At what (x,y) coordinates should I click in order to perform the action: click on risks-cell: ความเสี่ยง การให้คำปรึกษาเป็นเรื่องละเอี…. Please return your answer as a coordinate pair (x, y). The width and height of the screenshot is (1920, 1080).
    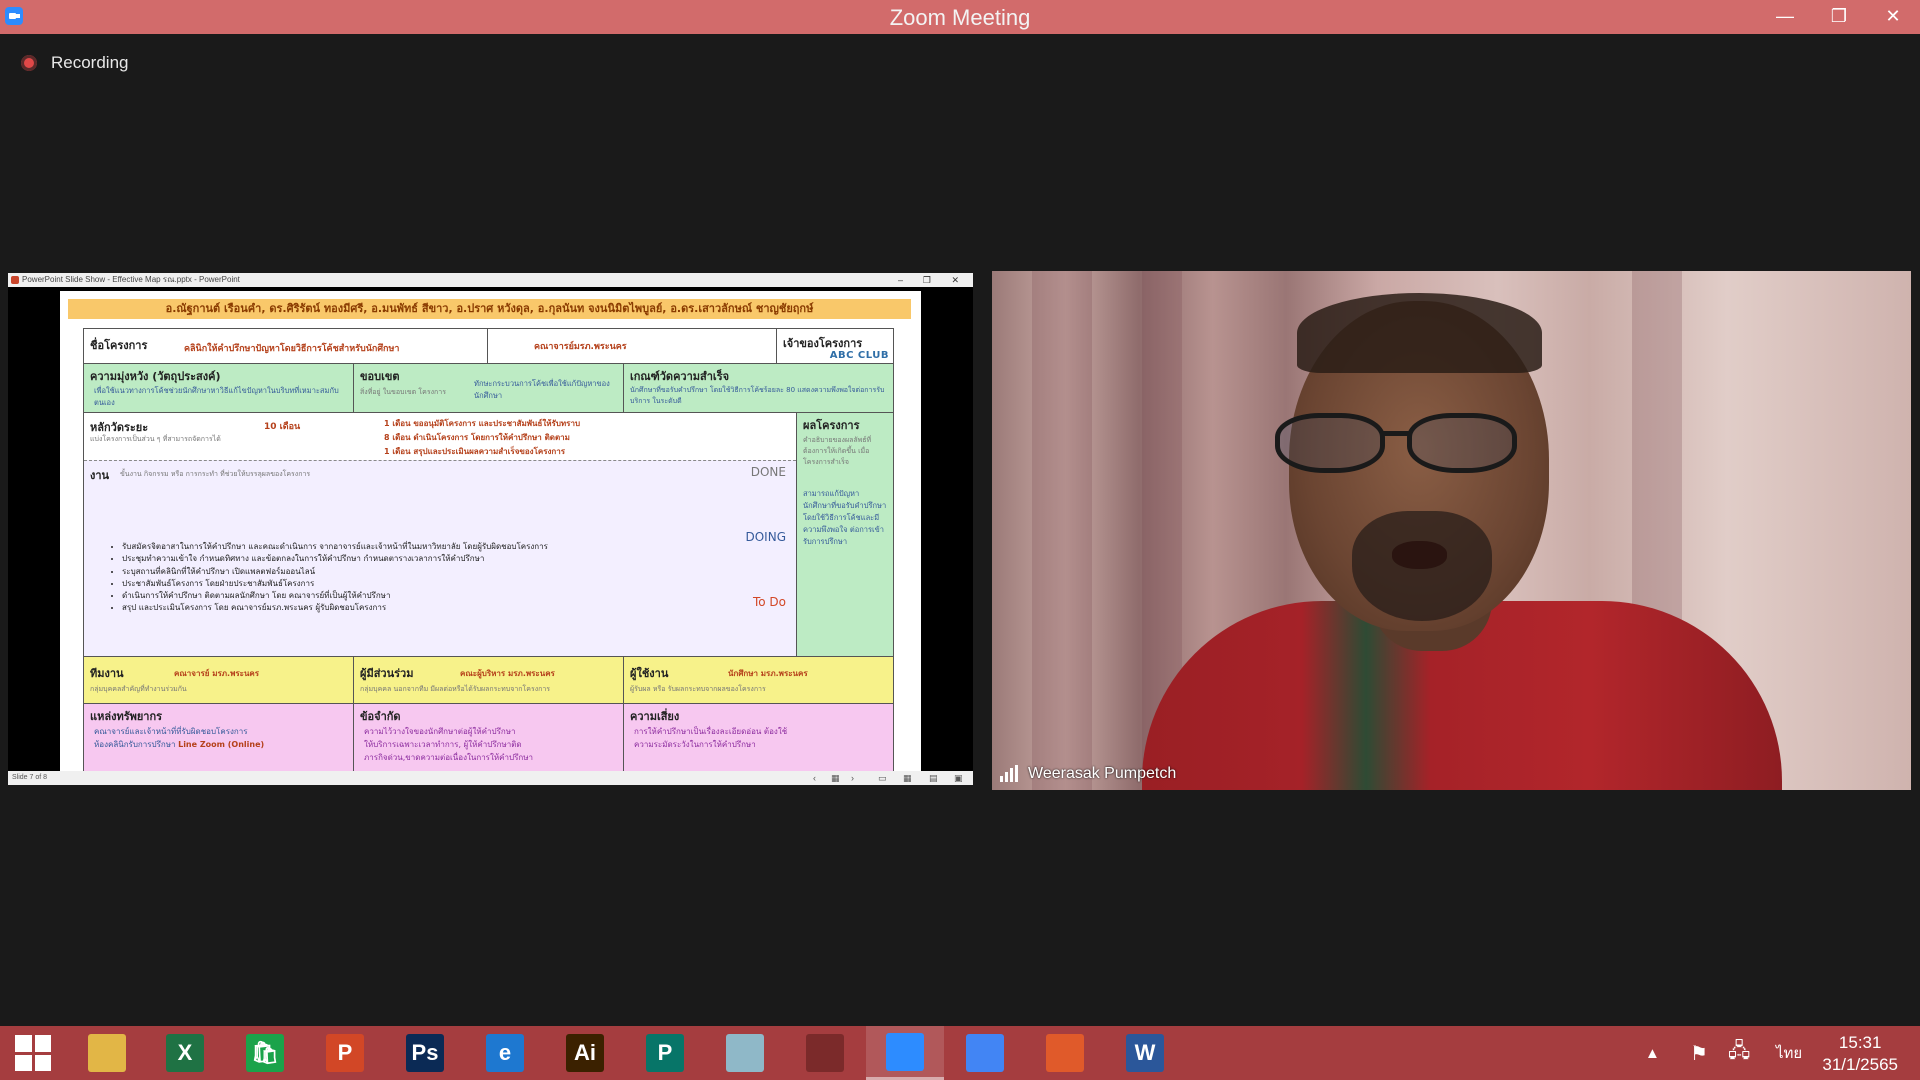
    Looking at the image, I should click on (758, 737).